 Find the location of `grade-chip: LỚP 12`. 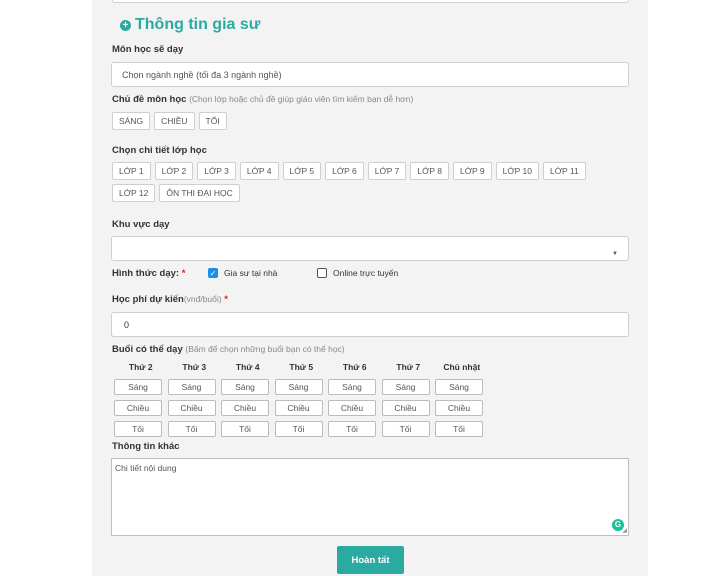

grade-chip: LỚP 12 is located at coordinates (134, 193).